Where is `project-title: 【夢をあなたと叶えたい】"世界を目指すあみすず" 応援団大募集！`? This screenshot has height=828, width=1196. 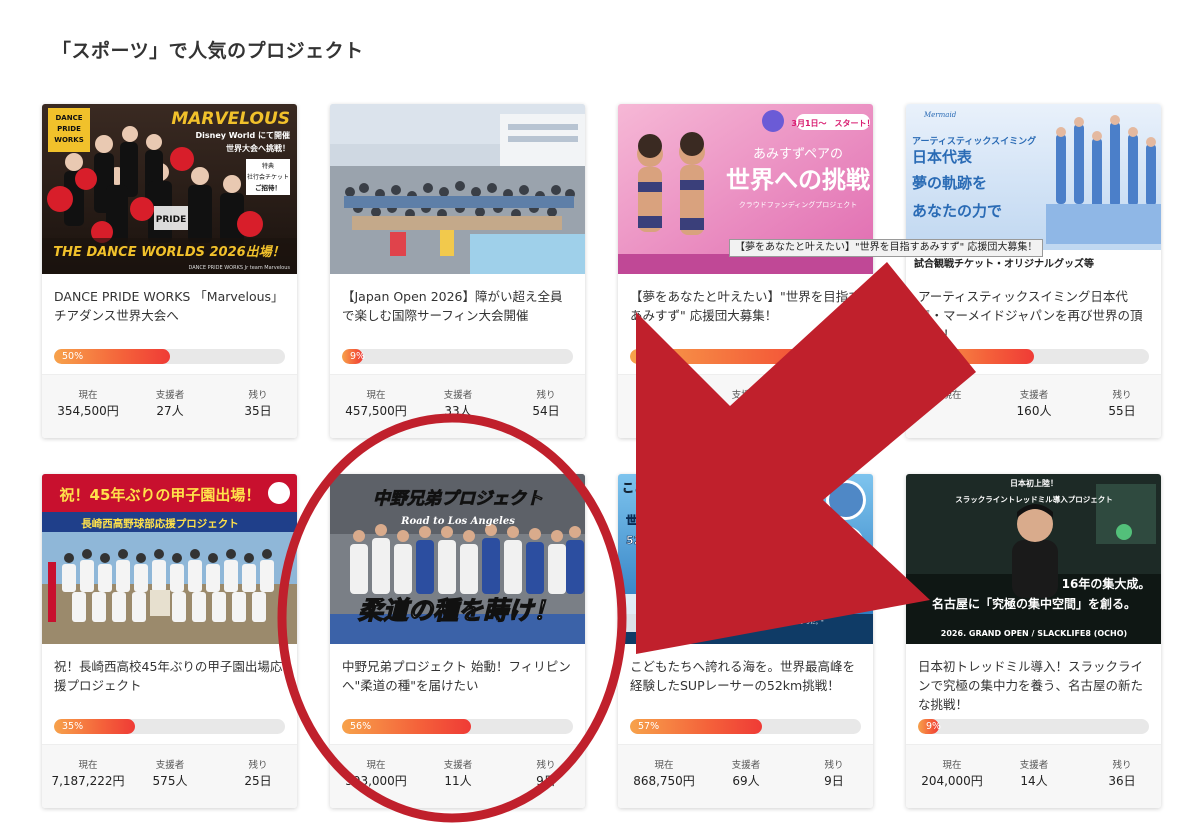 project-title: 【夢をあなたと叶えたい】"世界を目指すあみすず" 応援団大募集！ is located at coordinates (746, 306).